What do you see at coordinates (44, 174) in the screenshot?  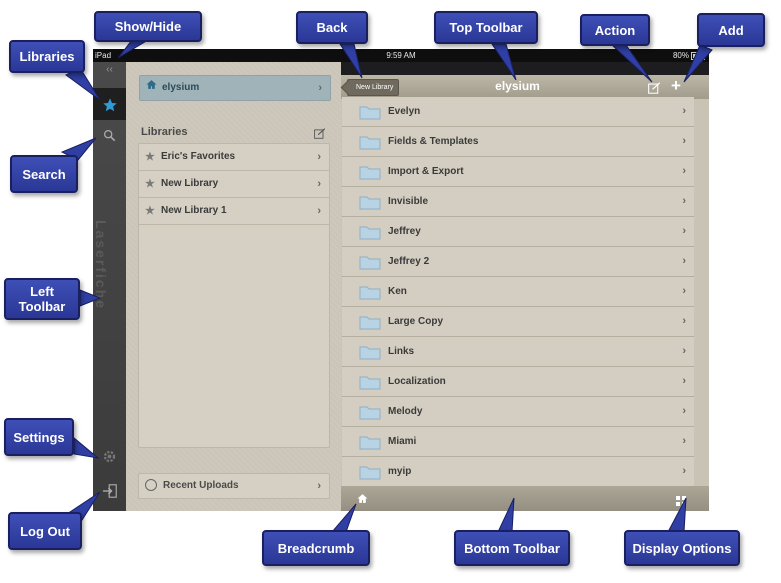 I see `callout-search: Search` at bounding box center [44, 174].